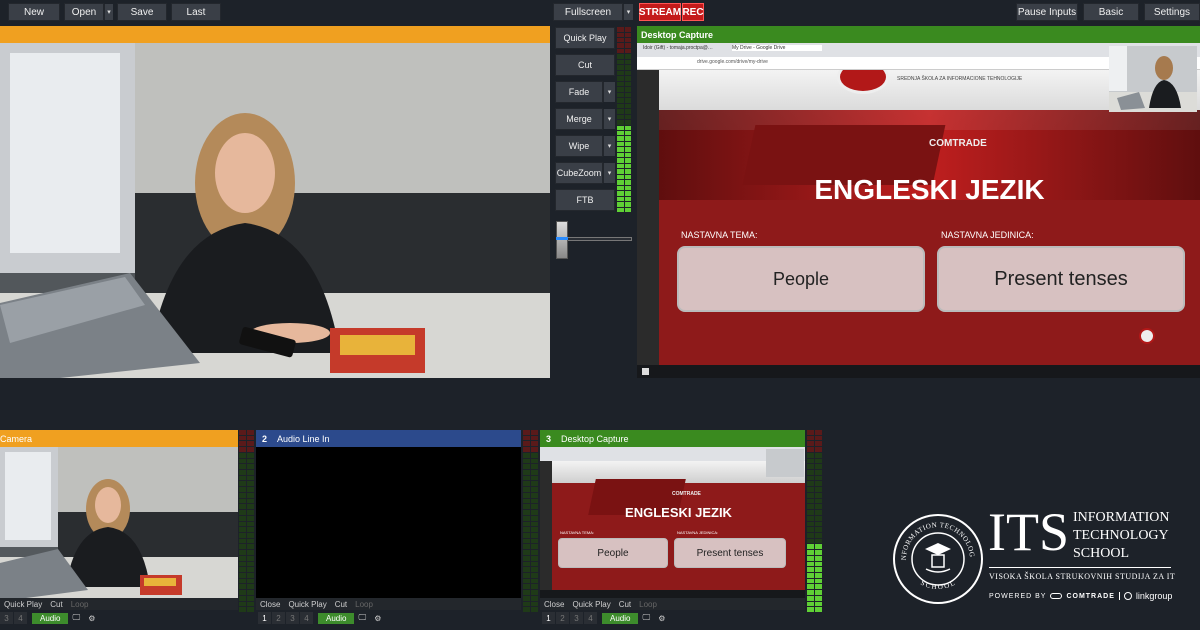  What do you see at coordinates (388, 522) in the screenshot?
I see `input-2-video` at bounding box center [388, 522].